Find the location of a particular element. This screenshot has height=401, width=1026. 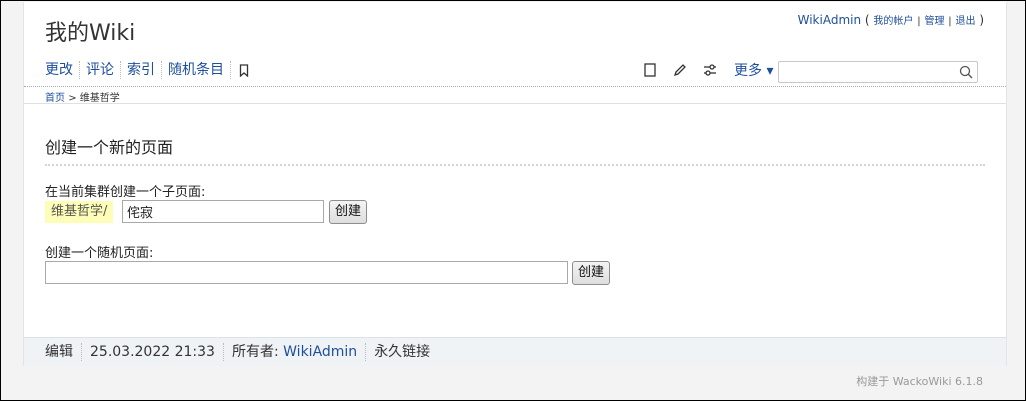

footer-owner: 所有者: WikiAdmin is located at coordinates (293, 352).